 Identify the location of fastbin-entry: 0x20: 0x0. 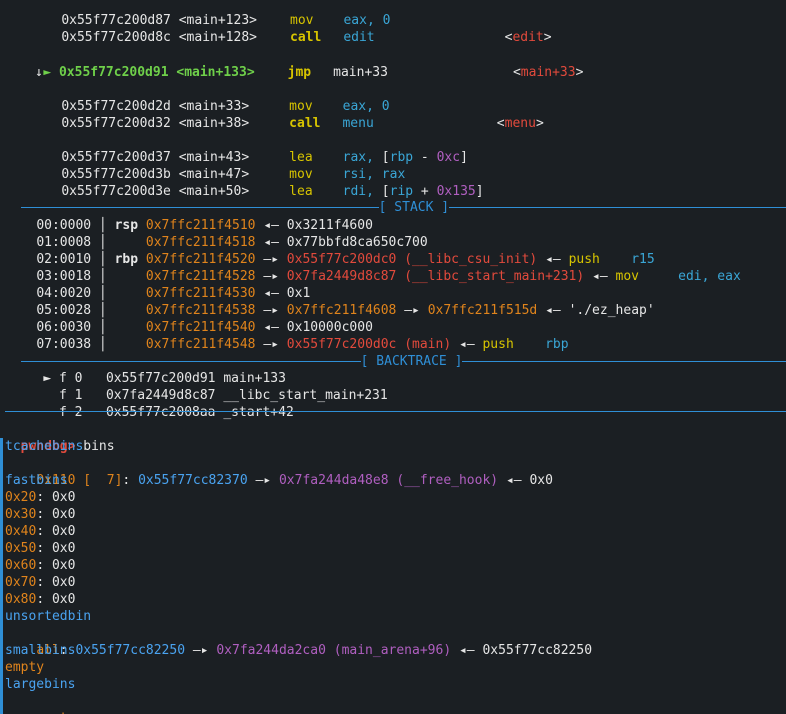
(40, 497).